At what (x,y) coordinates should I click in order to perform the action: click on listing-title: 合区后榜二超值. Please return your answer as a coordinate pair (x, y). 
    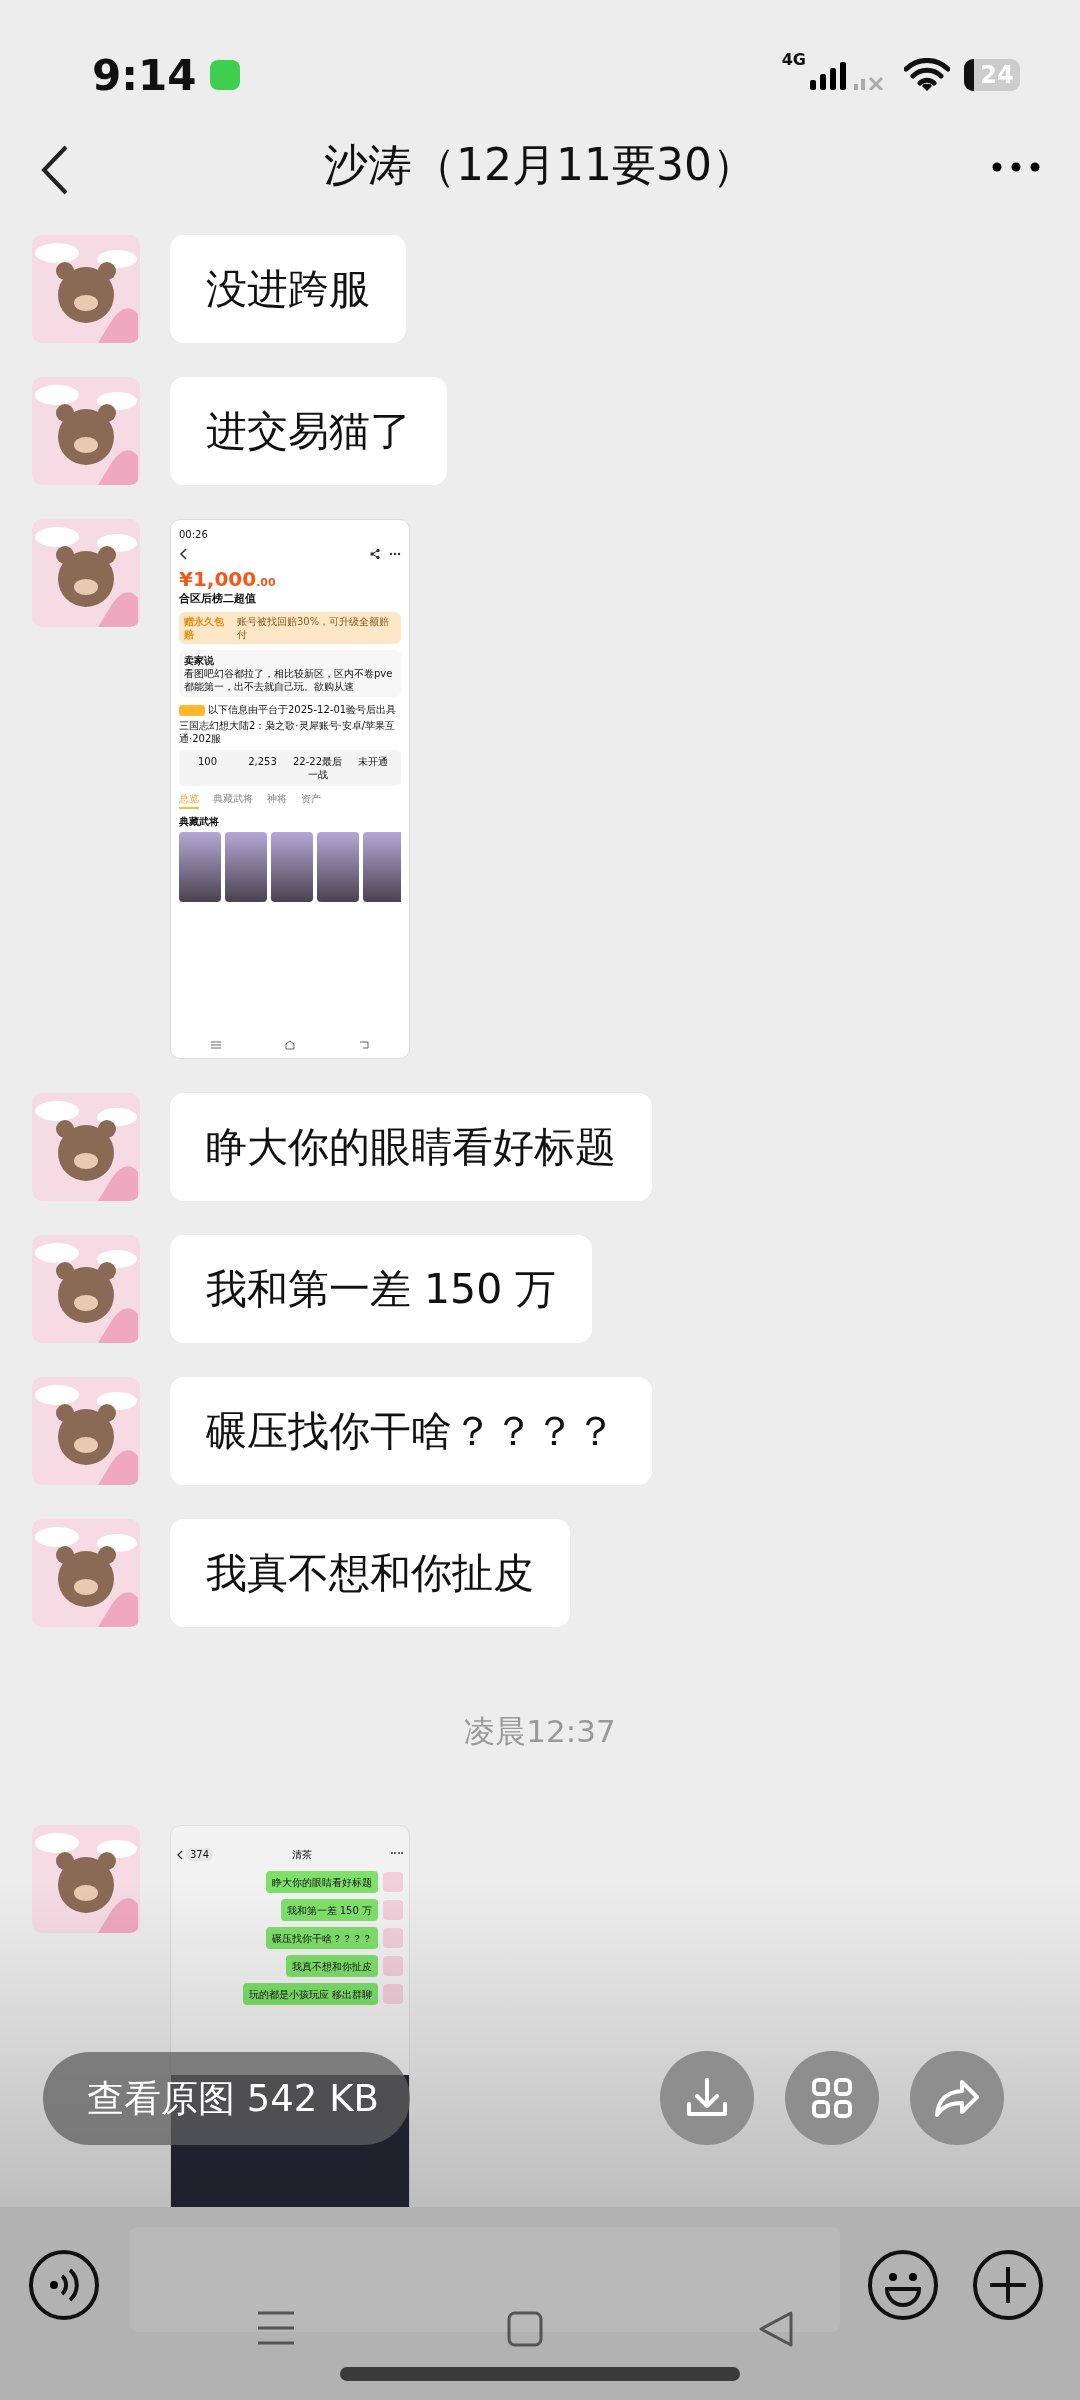
    Looking at the image, I should click on (218, 599).